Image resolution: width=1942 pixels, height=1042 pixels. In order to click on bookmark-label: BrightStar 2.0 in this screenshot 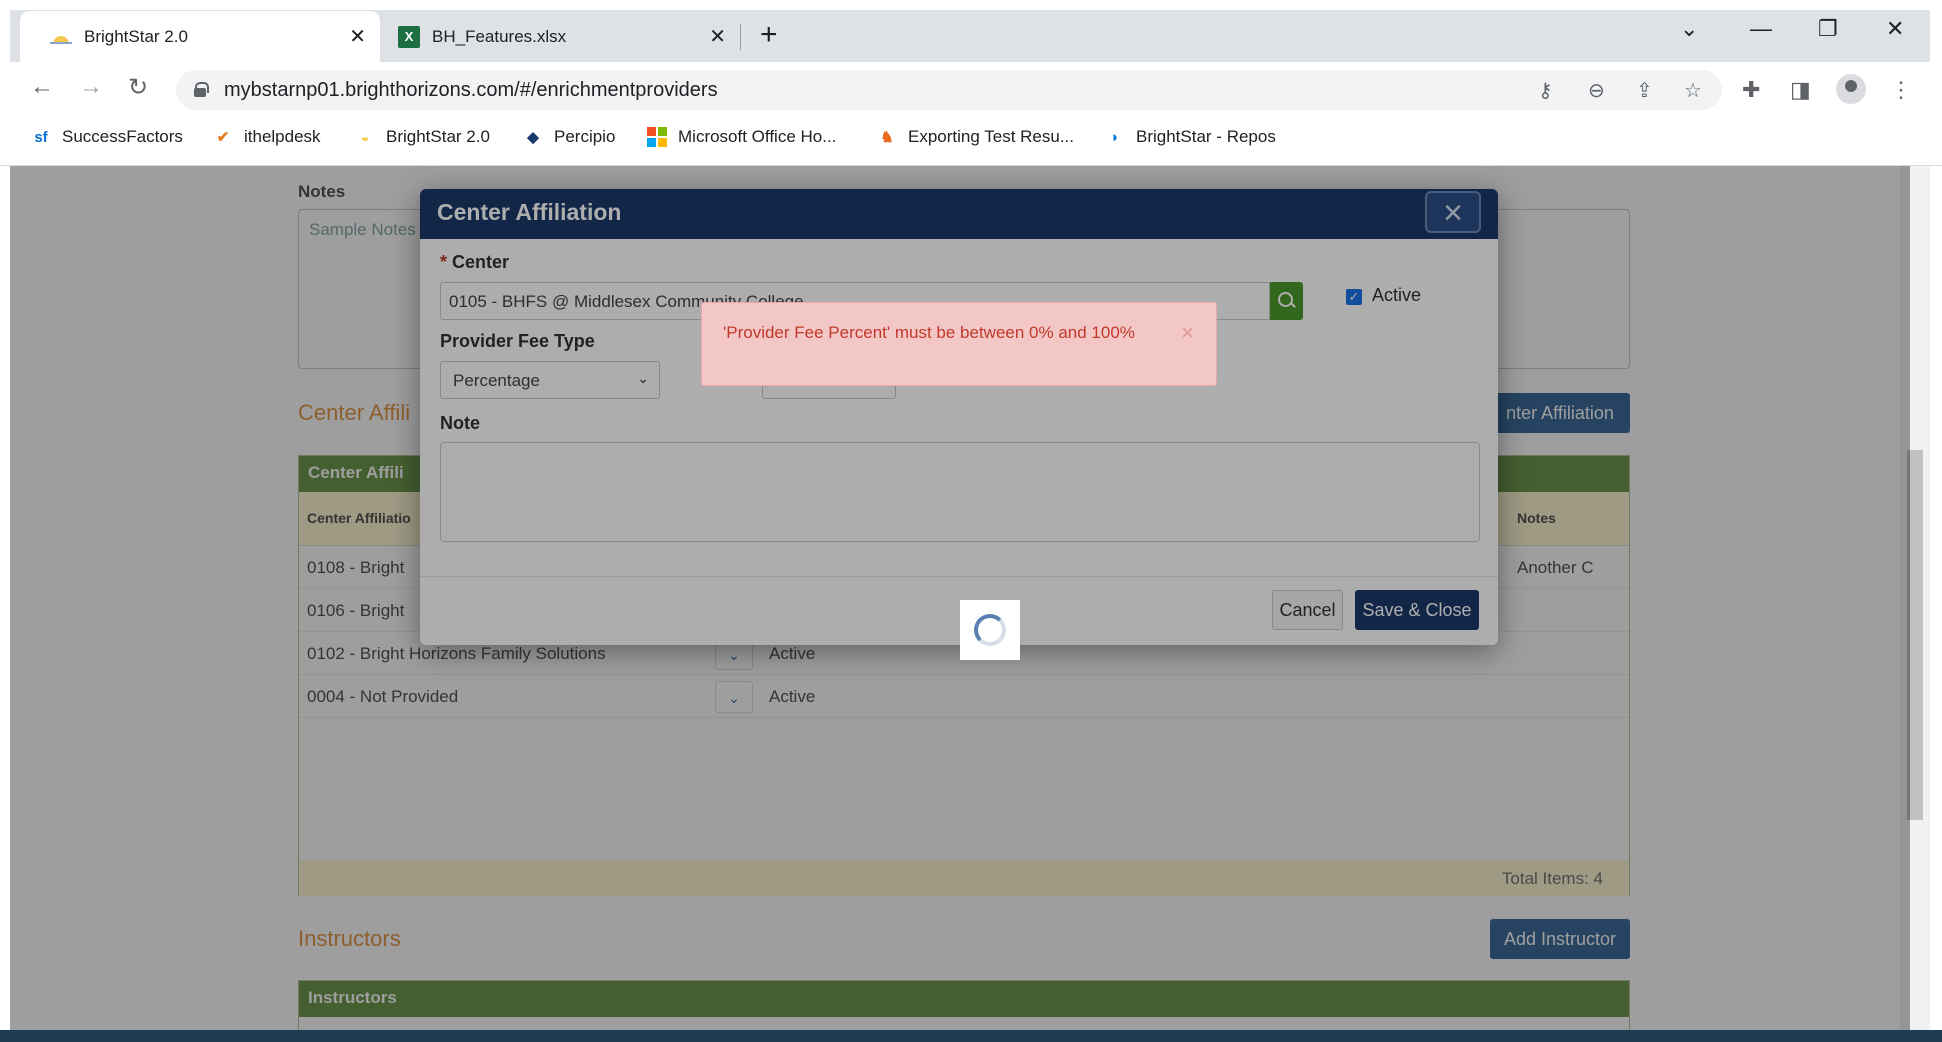, I will do `click(438, 136)`.